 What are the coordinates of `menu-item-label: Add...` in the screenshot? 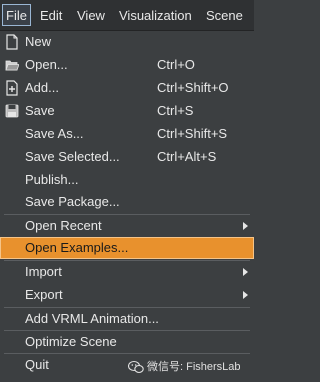 It's located at (42, 87).